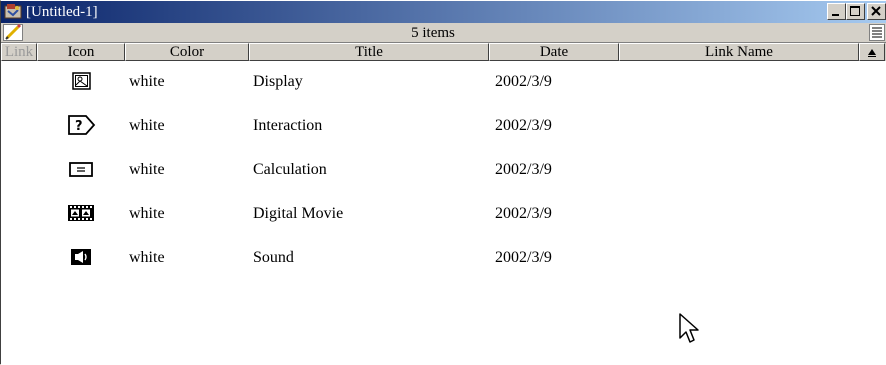  Describe the element at coordinates (554, 52) in the screenshot. I see `column-header-date: Date` at that location.